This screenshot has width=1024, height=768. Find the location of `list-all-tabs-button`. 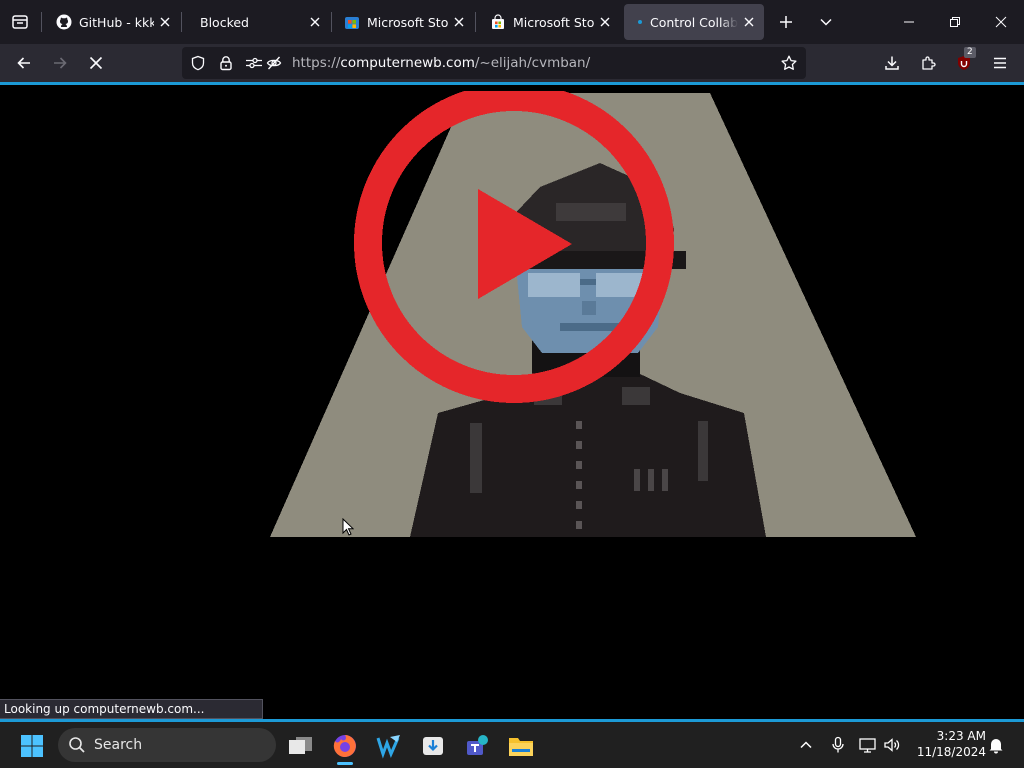

list-all-tabs-button is located at coordinates (826, 22).